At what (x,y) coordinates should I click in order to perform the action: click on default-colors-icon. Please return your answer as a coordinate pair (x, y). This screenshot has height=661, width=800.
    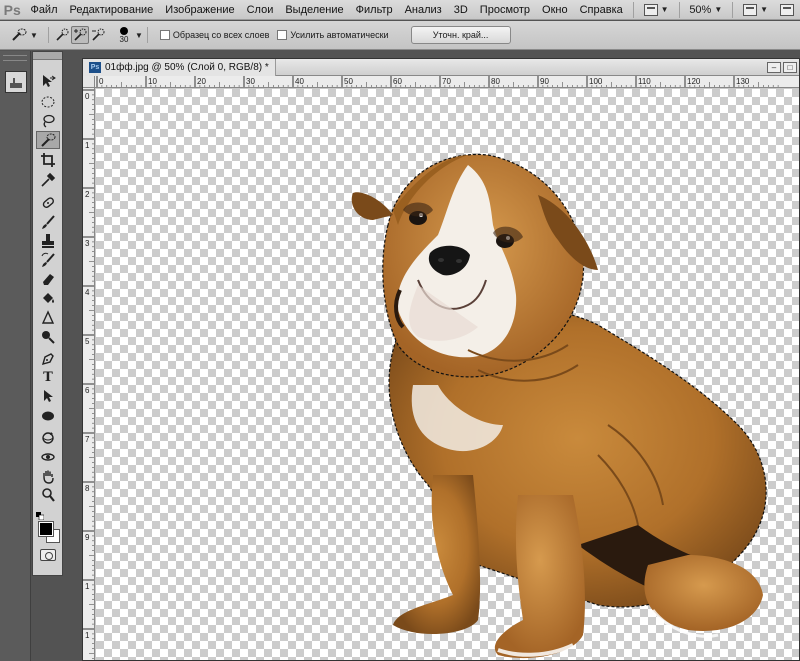
    Looking at the image, I should click on (40, 516).